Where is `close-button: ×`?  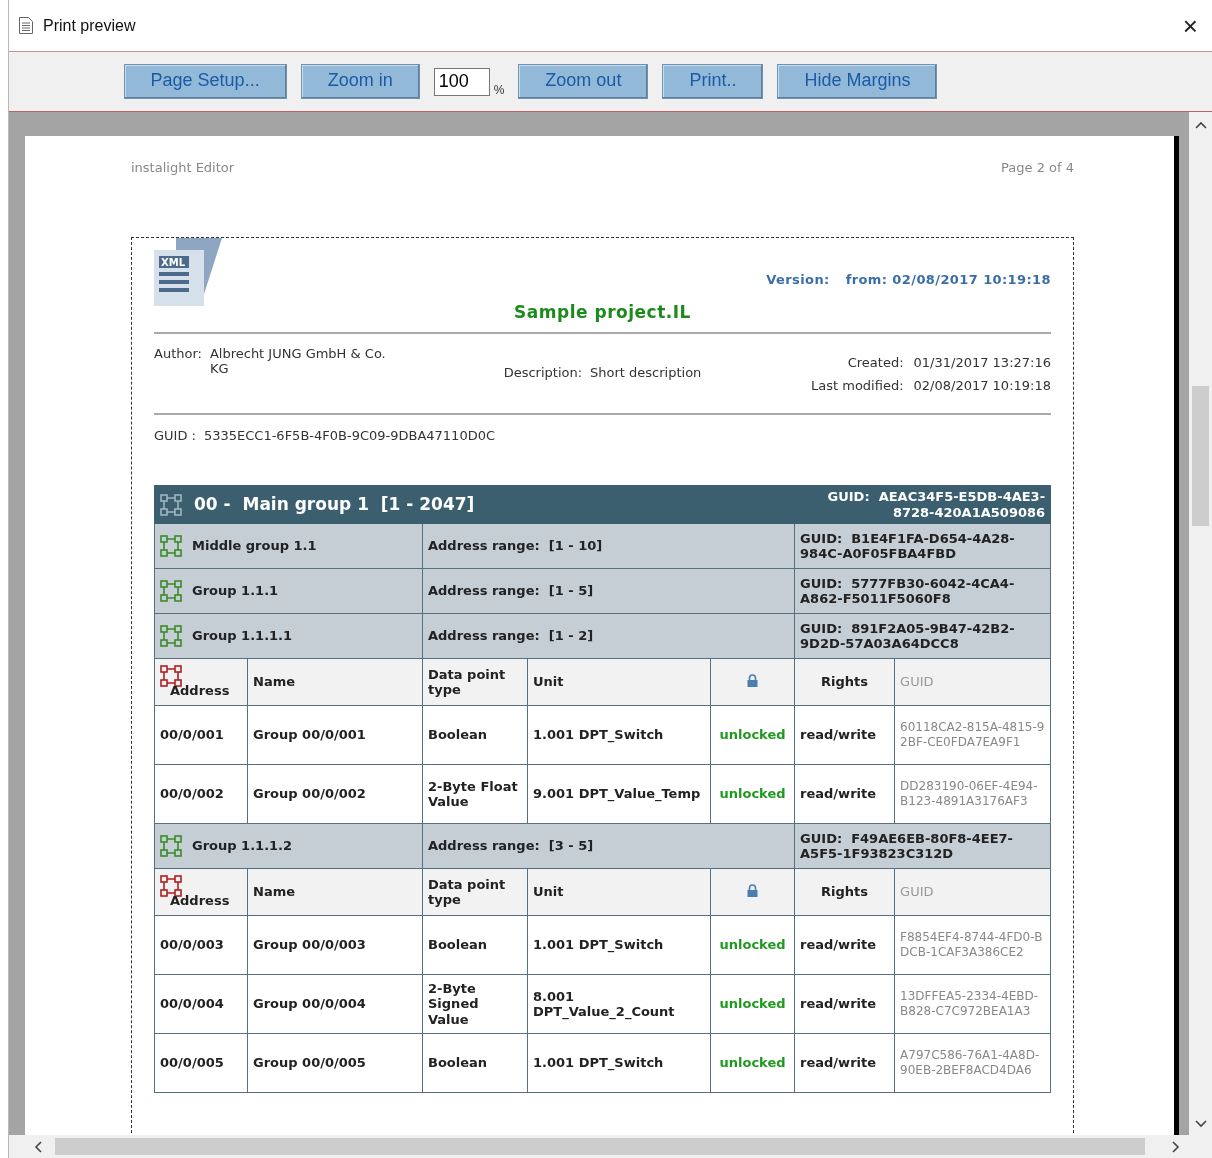 close-button: × is located at coordinates (1190, 25).